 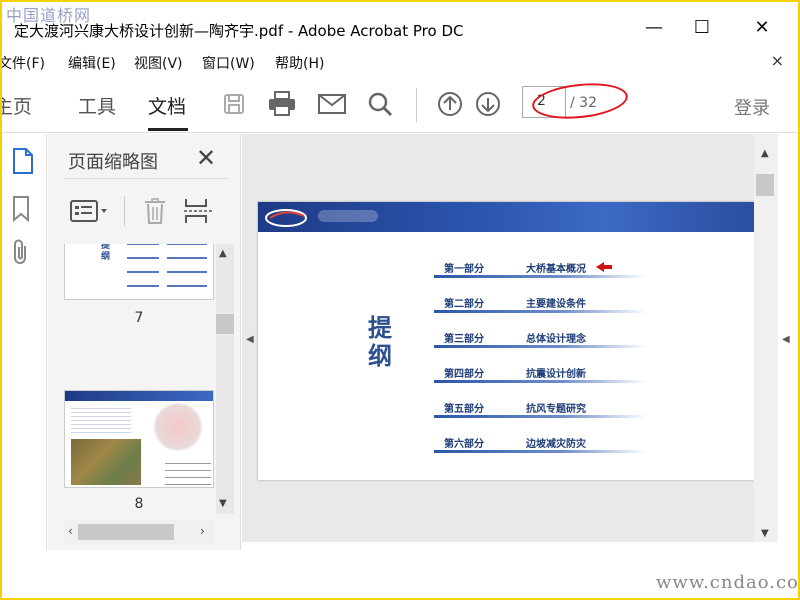 I want to click on menu-bar: 文件(F) 编辑(E) 视图(V) 窗口(W) 帮助(H) ×, so click(x=400, y=62).